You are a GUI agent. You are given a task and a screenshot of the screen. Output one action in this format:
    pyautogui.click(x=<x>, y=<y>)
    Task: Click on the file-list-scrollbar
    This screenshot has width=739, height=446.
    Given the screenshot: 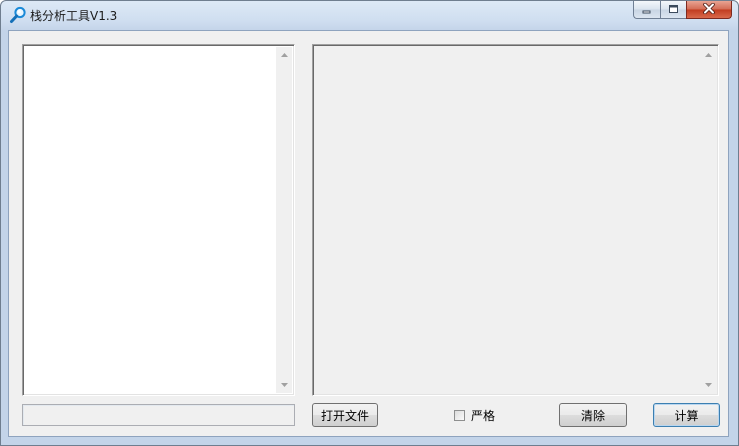 What is the action you would take?
    pyautogui.click(x=284, y=220)
    